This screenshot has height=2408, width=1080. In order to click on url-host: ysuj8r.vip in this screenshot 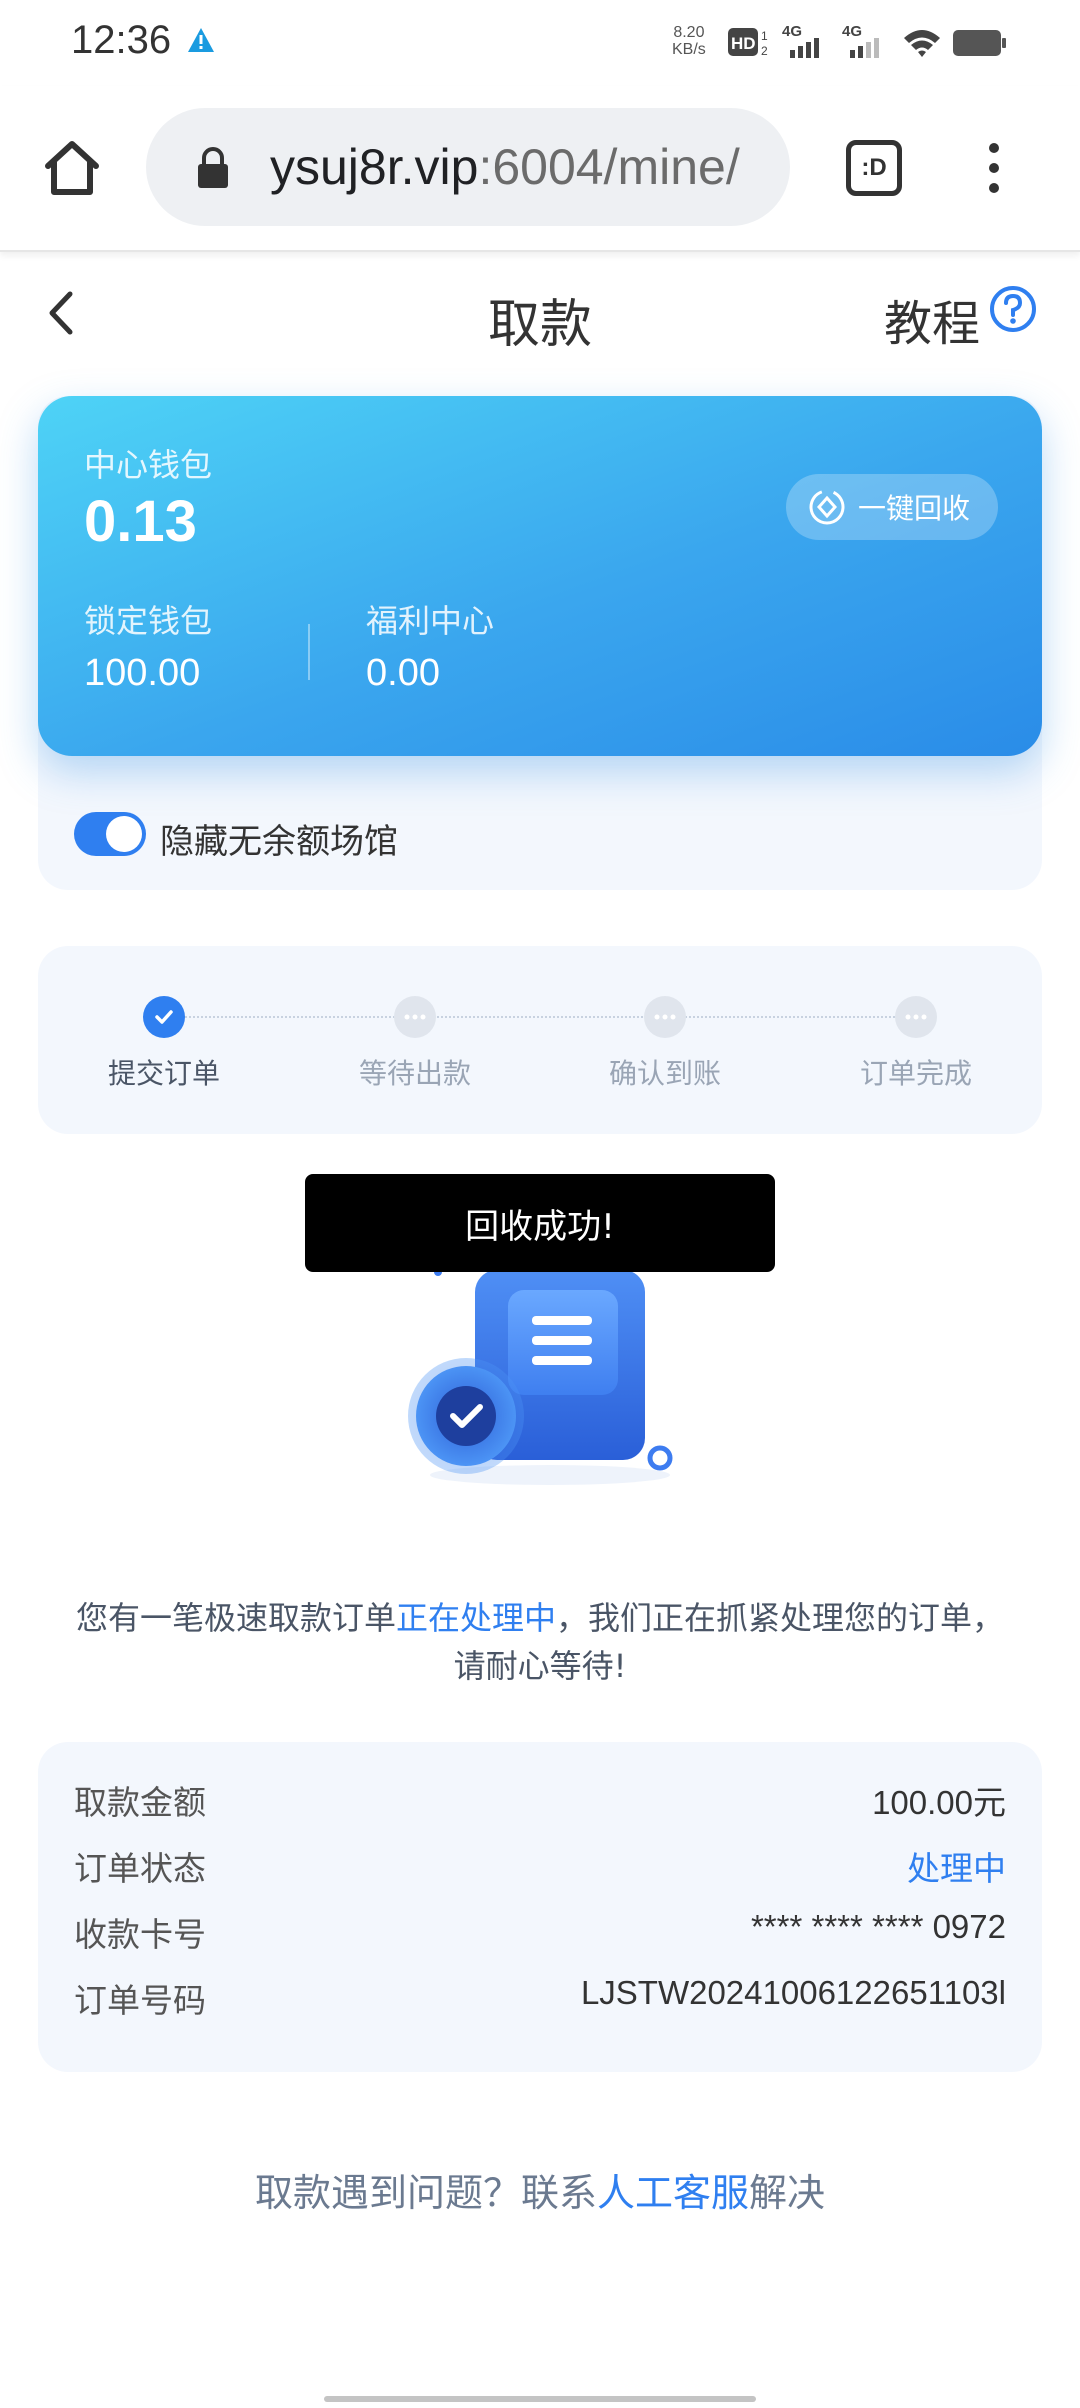, I will do `click(374, 167)`.